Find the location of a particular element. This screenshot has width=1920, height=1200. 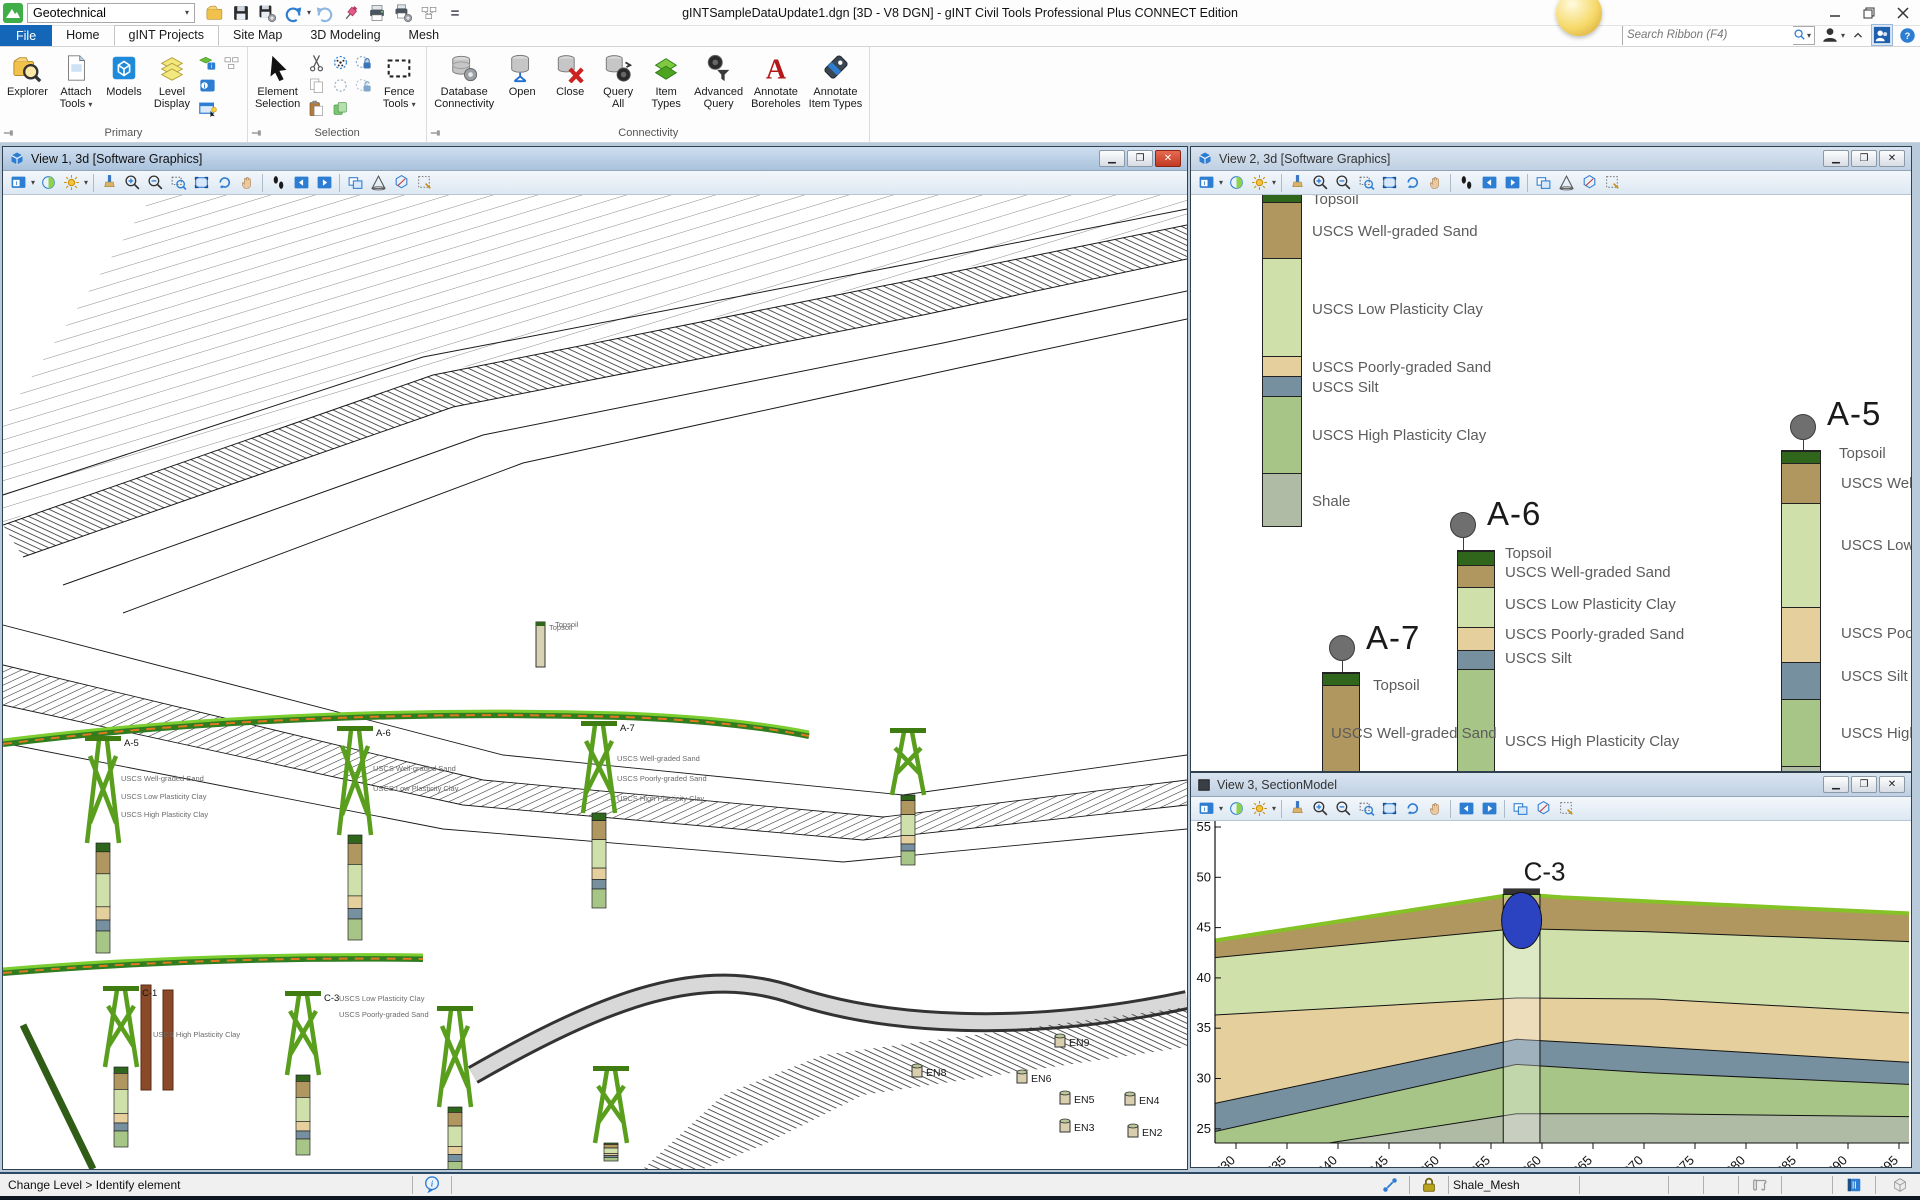

print-button is located at coordinates (377, 13).